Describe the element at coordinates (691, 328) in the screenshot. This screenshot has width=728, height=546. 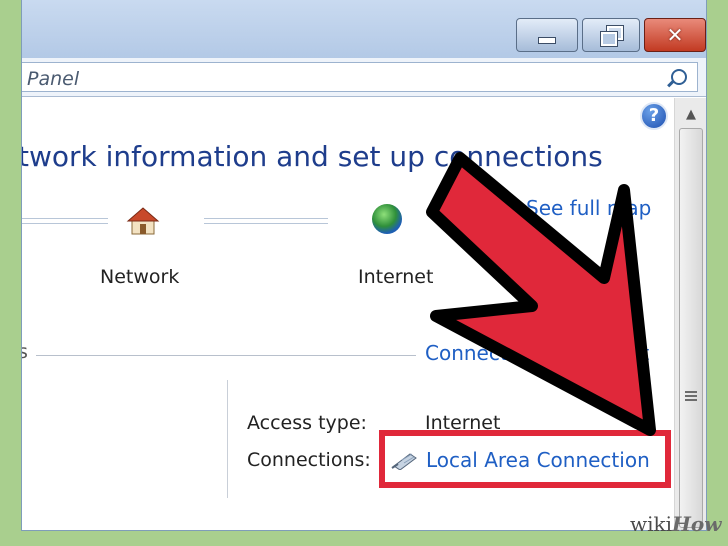
I see `scrollbar-thumb` at that location.